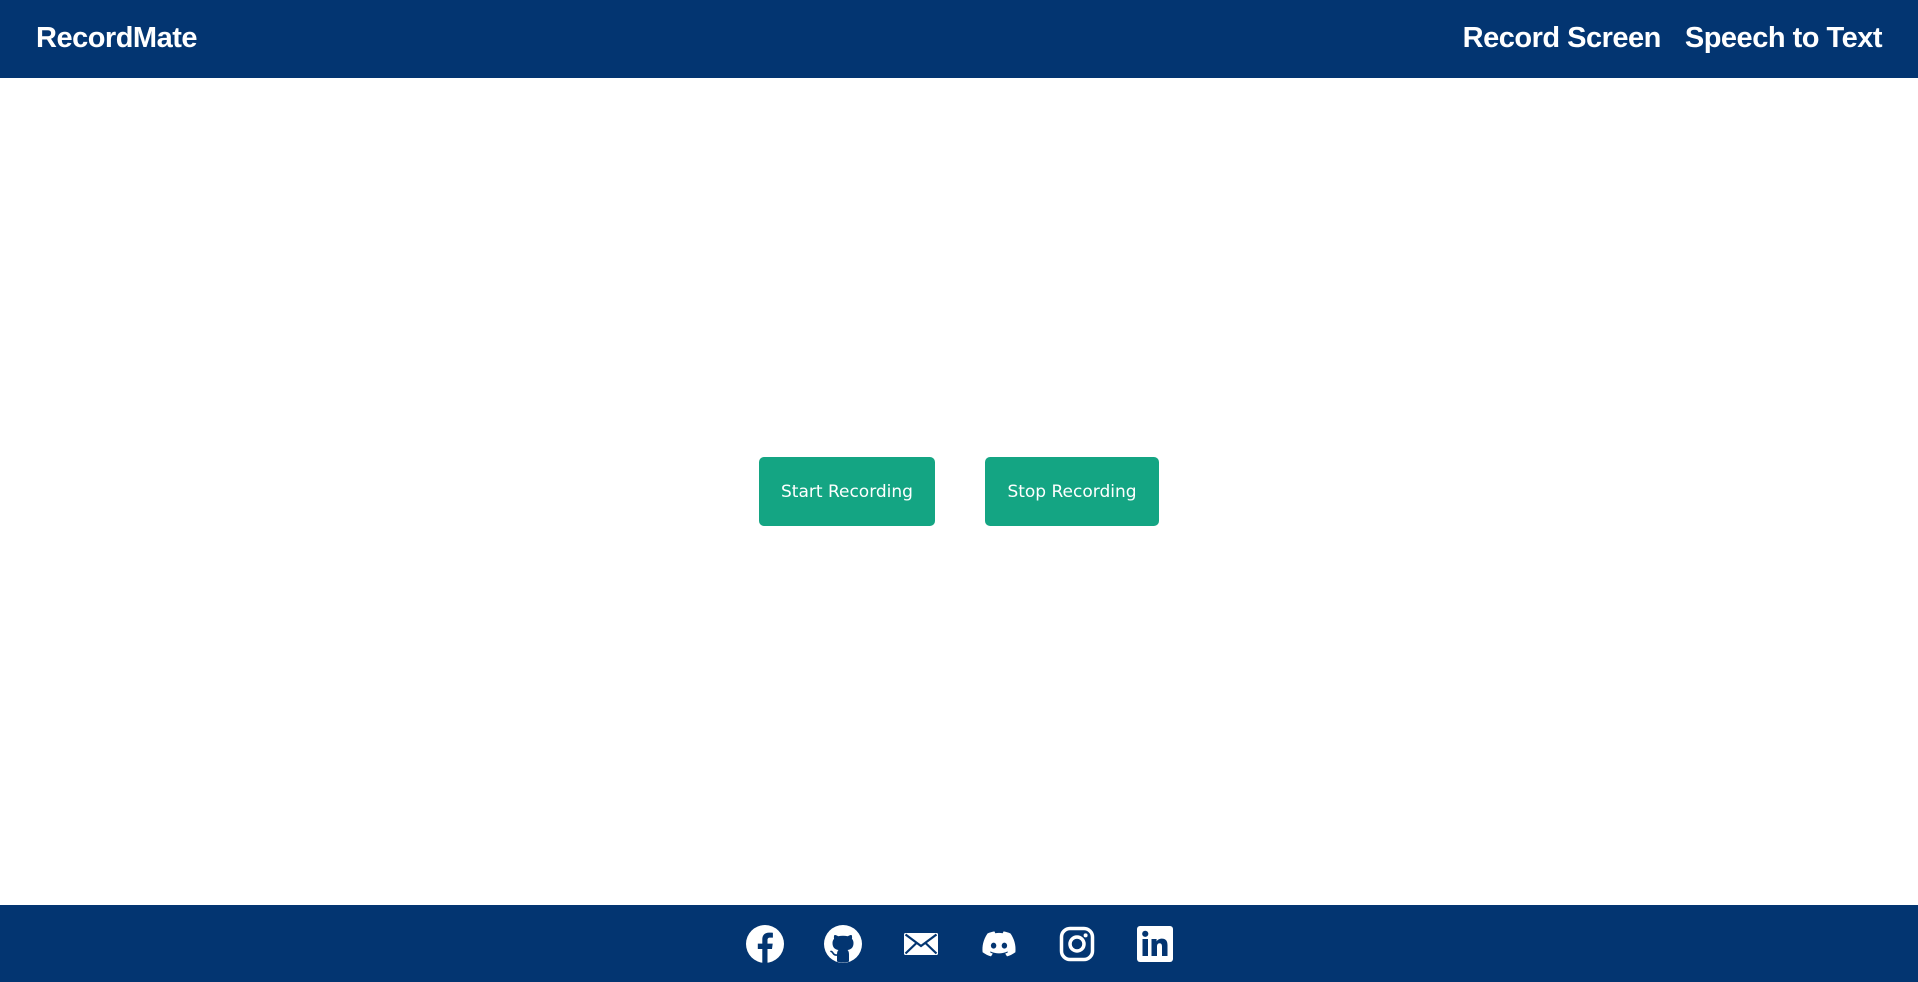  Describe the element at coordinates (959, 39) in the screenshot. I see `top-navbar: RecordMate Record Screen Speech to Text` at that location.